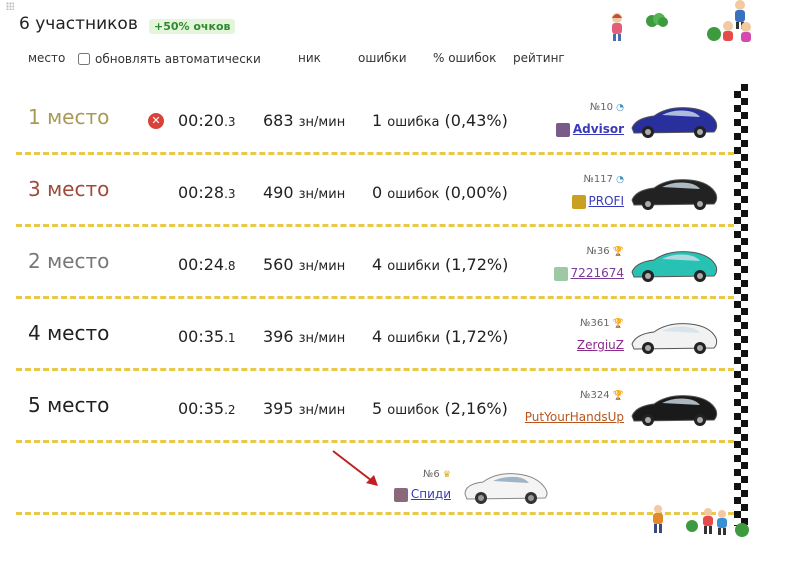  What do you see at coordinates (69, 117) in the screenshot?
I see `place-label: 1 место` at bounding box center [69, 117].